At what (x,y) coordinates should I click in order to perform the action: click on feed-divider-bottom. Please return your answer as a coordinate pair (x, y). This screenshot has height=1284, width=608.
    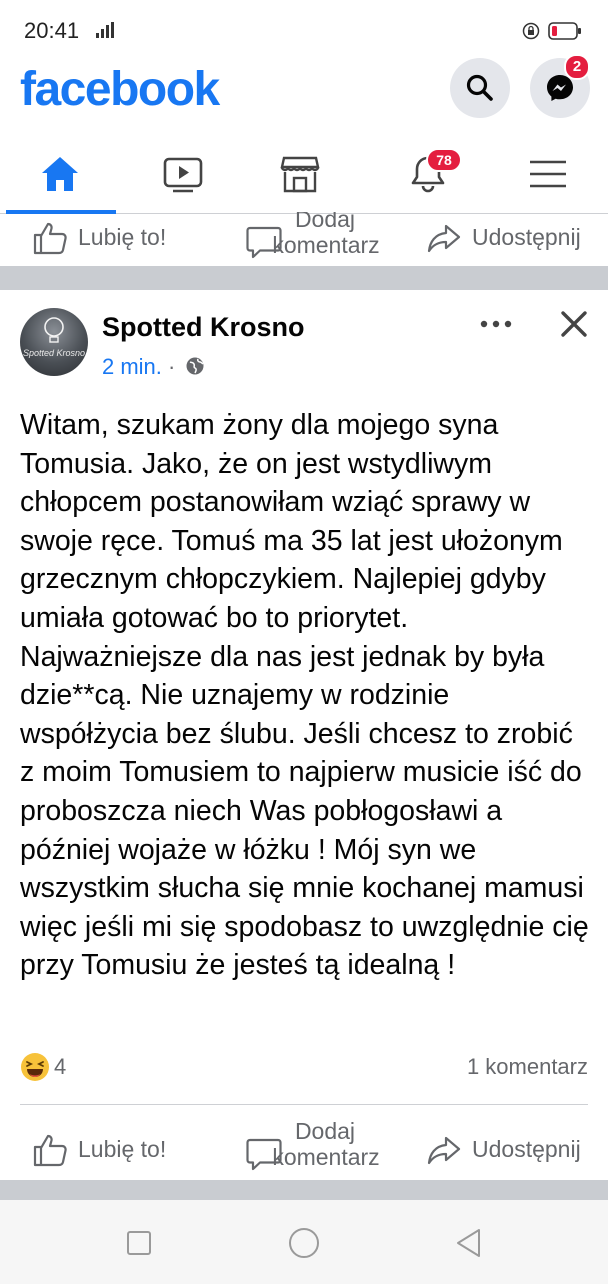
    Looking at the image, I should click on (304, 1190).